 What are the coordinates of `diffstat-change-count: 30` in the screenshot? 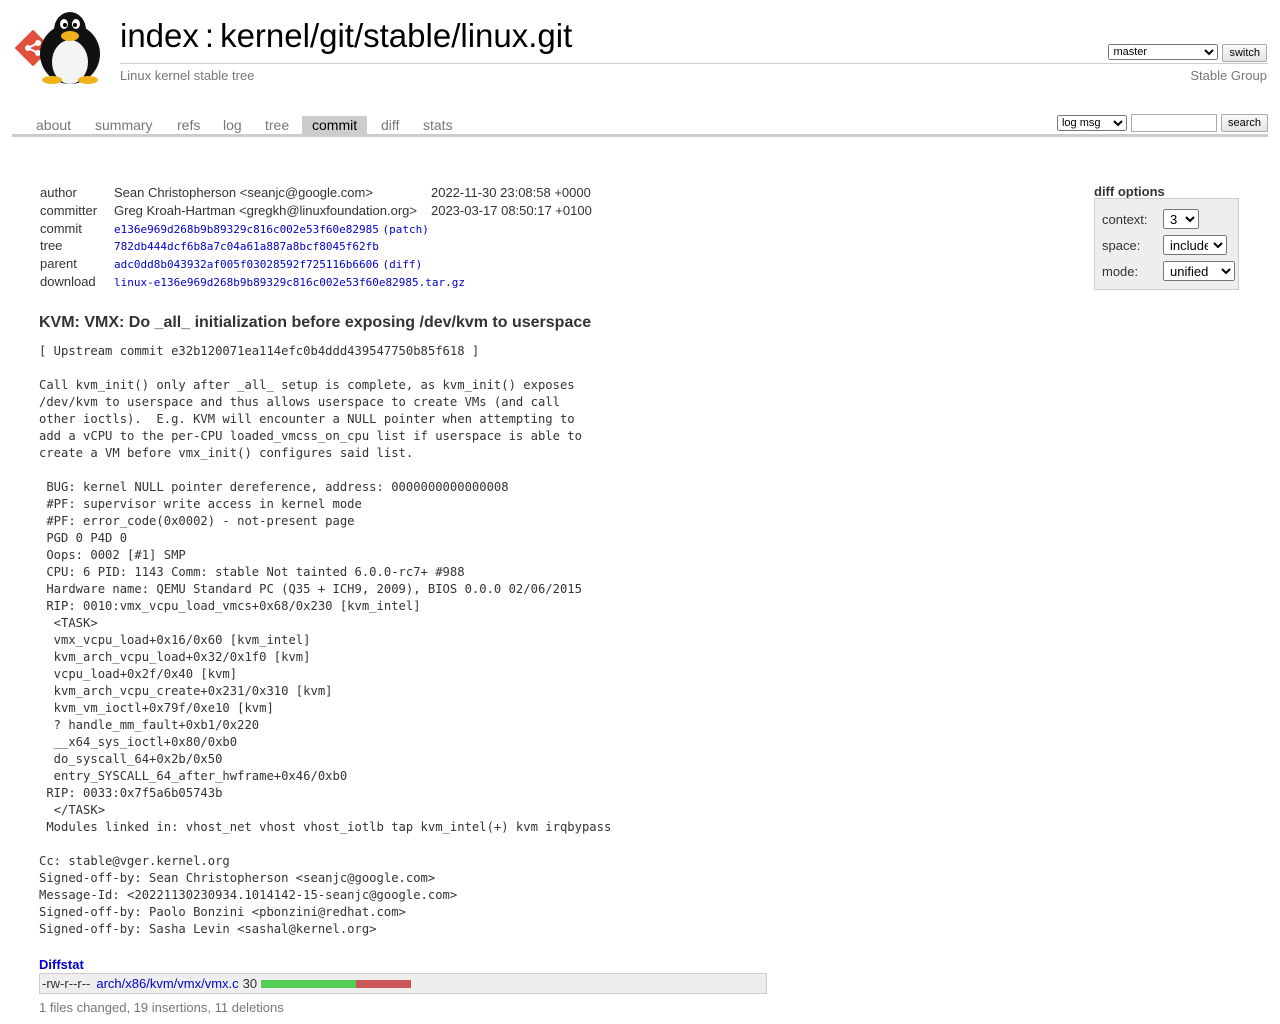 It's located at (250, 983).